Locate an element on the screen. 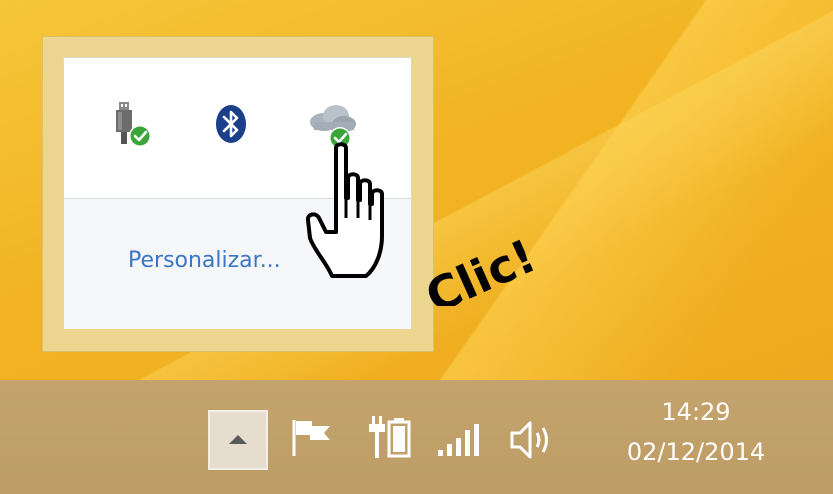 This screenshot has width=833, height=494. bluetooth-icon is located at coordinates (231, 124).